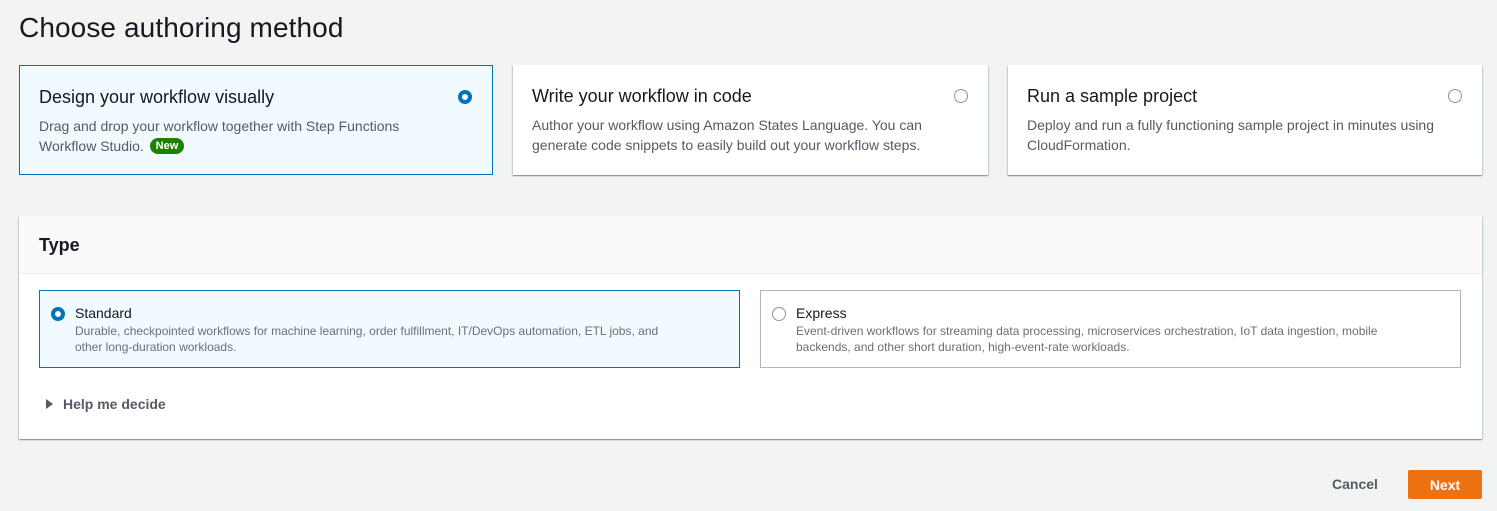 This screenshot has height=511, width=1497. Describe the element at coordinates (1455, 96) in the screenshot. I see `method-radio-sample` at that location.